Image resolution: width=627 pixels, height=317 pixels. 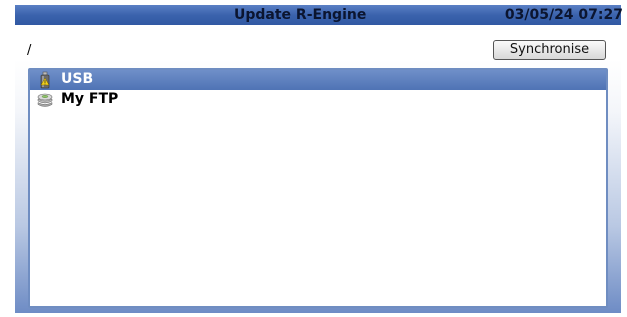 I want to click on list-item-label: USB, so click(x=77, y=79).